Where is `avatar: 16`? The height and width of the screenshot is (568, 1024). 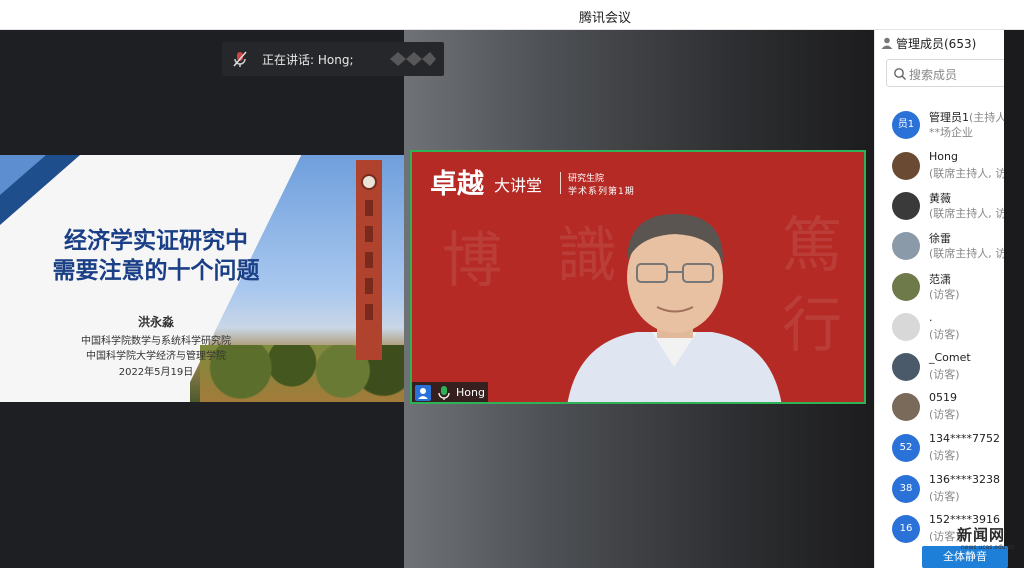 avatar: 16 is located at coordinates (906, 529).